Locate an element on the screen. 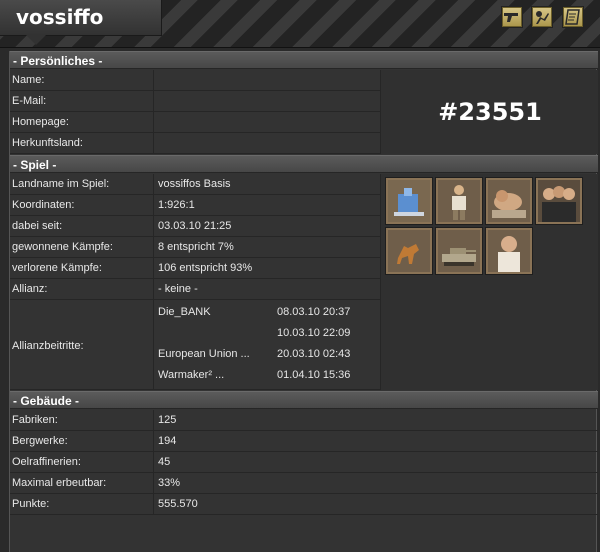 The height and width of the screenshot is (552, 600). row-lost: verlorene Kämpfe: 106 entspricht 93% is located at coordinates (195, 268).